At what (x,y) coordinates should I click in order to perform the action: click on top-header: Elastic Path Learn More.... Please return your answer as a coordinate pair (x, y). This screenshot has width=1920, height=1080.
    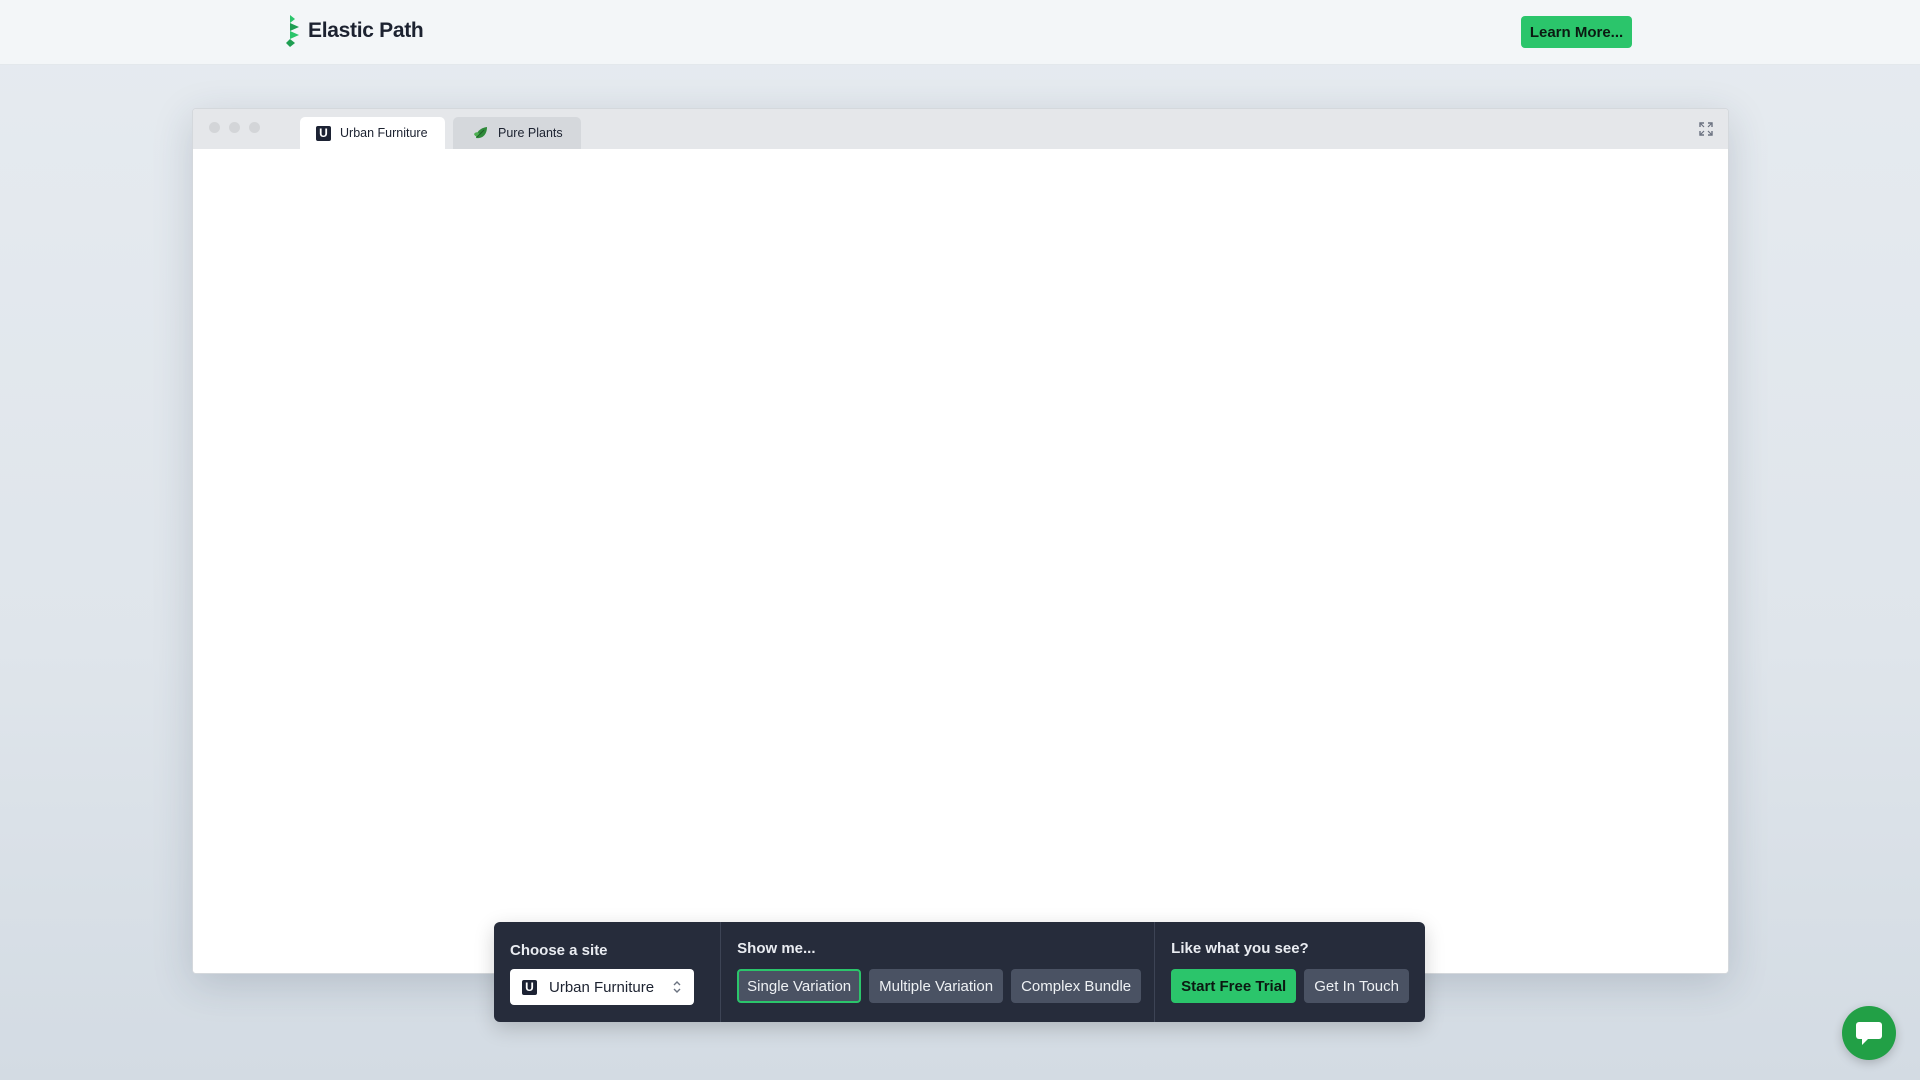
    Looking at the image, I should click on (960, 32).